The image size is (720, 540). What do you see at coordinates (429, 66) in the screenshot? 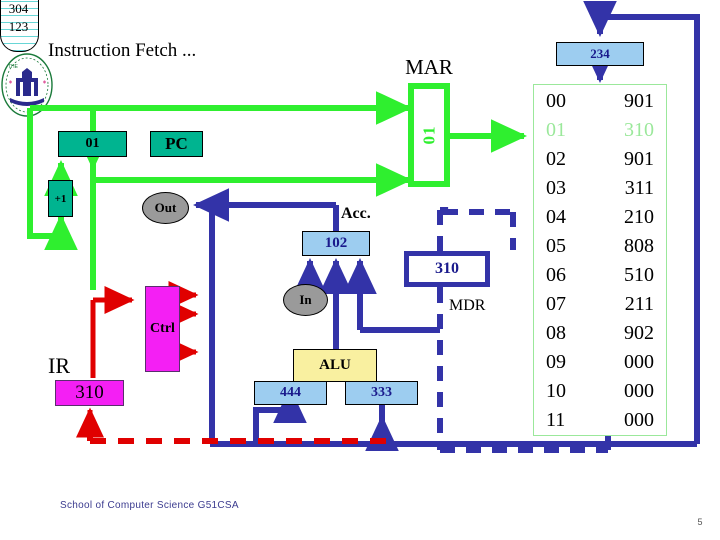
I see `mar-label: MAR` at bounding box center [429, 66].